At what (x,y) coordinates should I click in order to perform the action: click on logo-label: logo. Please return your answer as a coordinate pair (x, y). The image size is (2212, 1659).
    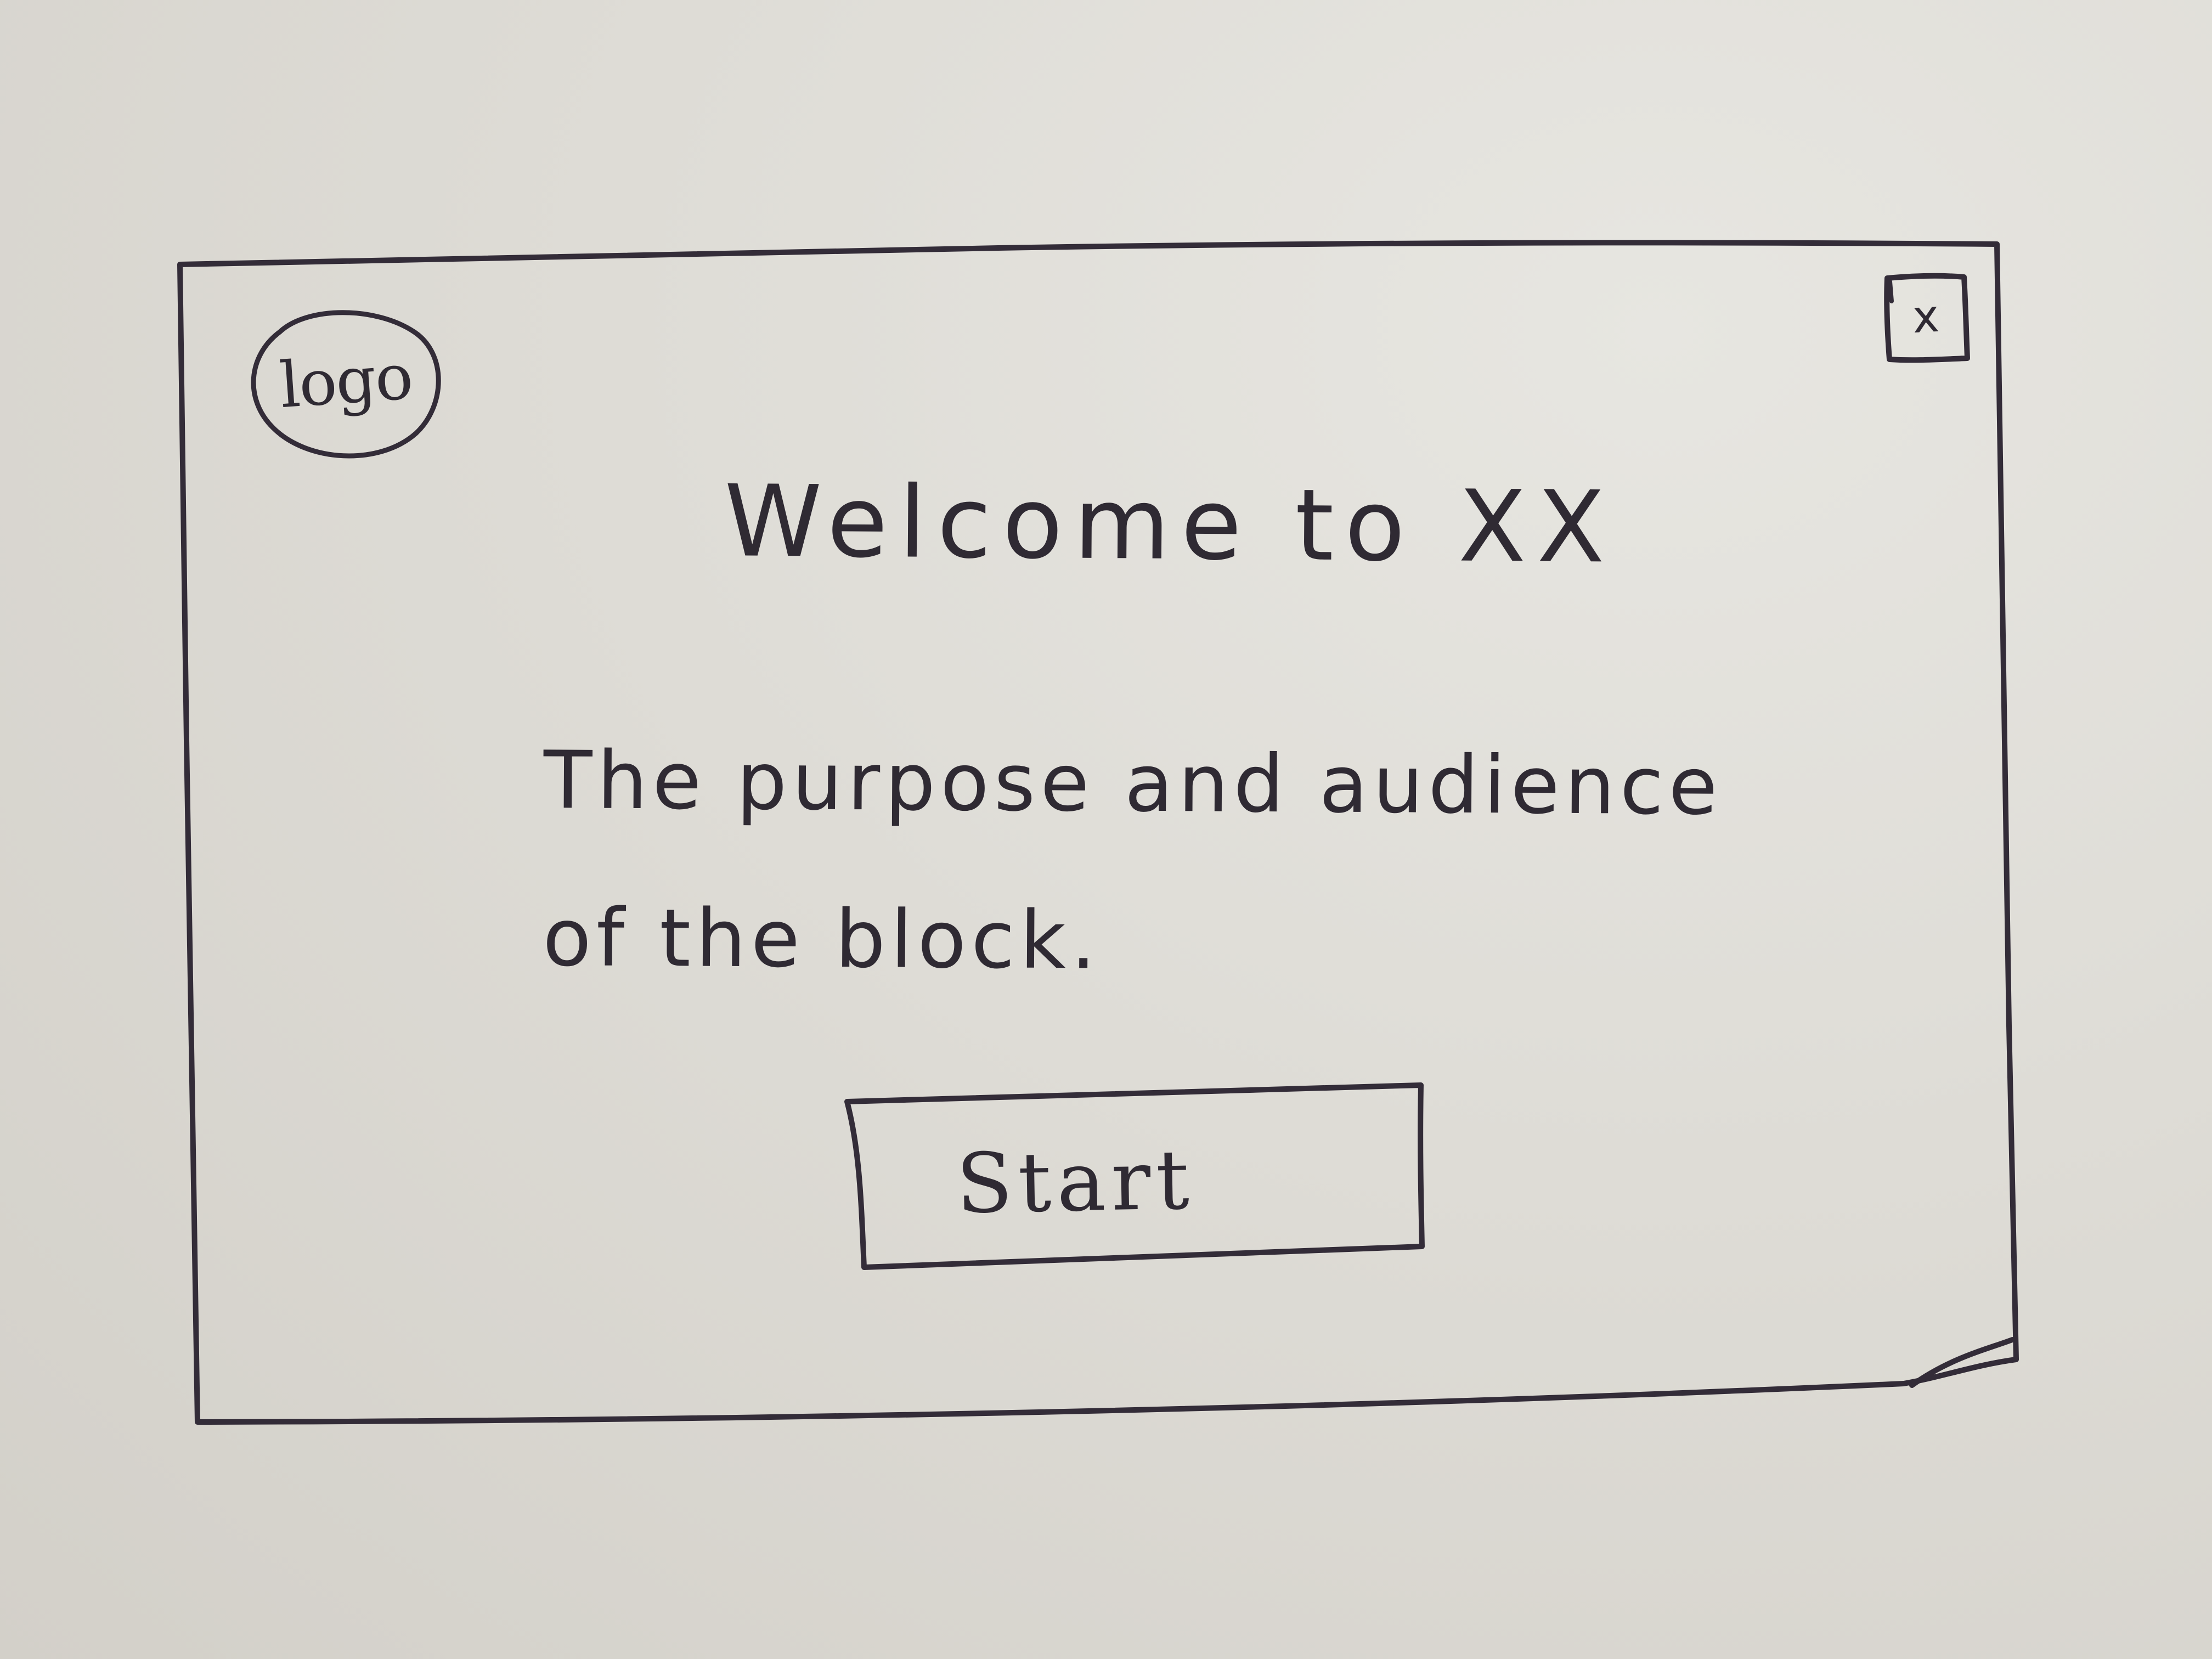
    Looking at the image, I should click on (345, 381).